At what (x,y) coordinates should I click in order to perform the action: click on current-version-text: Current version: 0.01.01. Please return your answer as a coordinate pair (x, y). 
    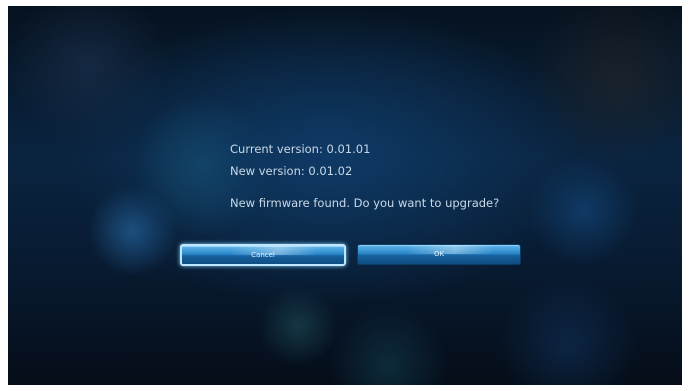
    Looking at the image, I should click on (300, 149).